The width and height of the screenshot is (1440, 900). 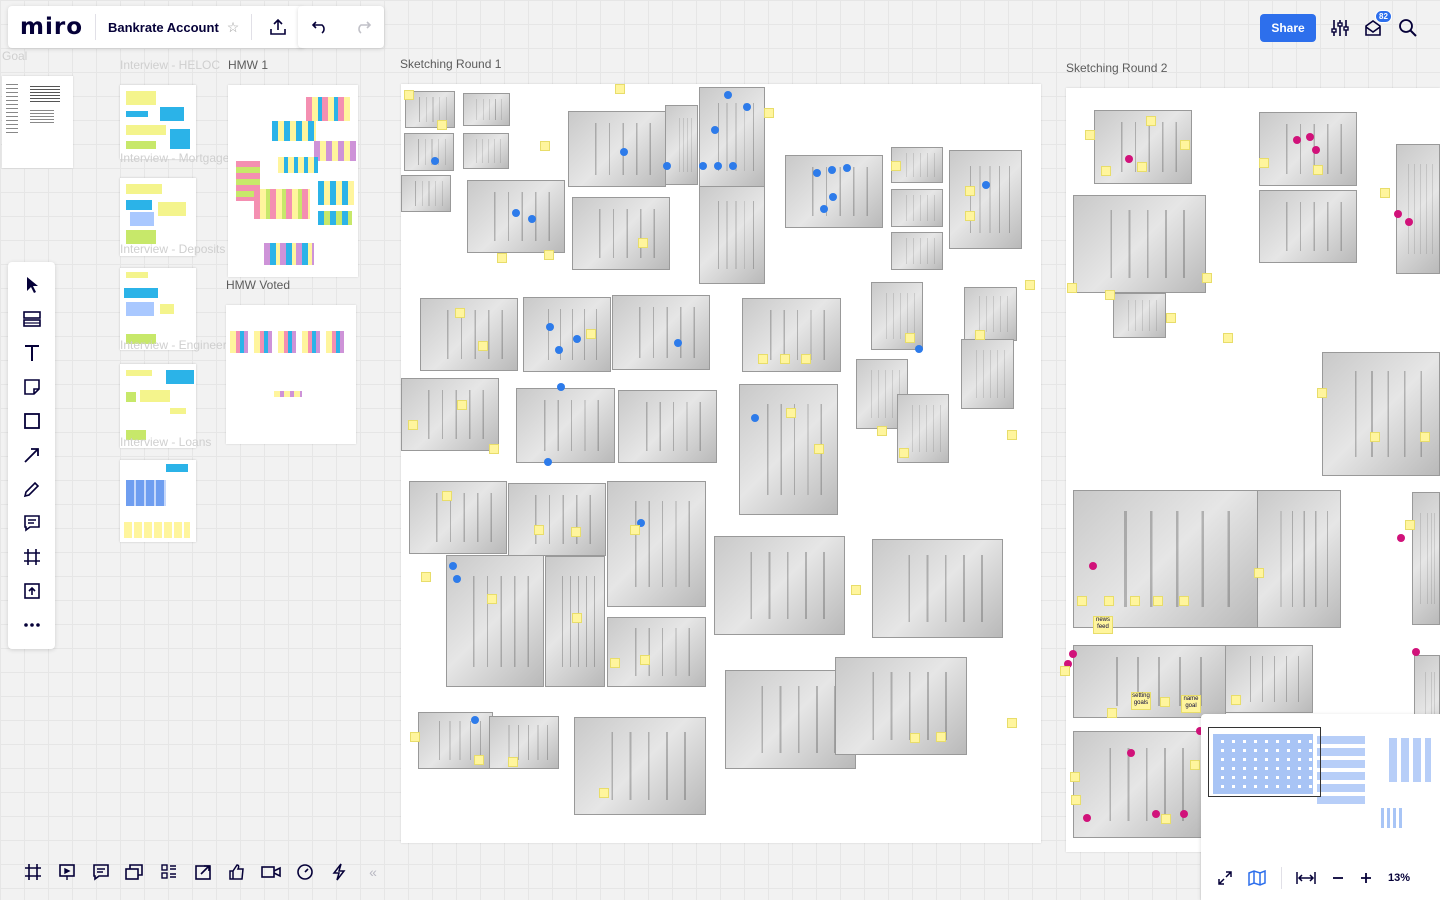 I want to click on minimap-preview, so click(x=1320, y=784).